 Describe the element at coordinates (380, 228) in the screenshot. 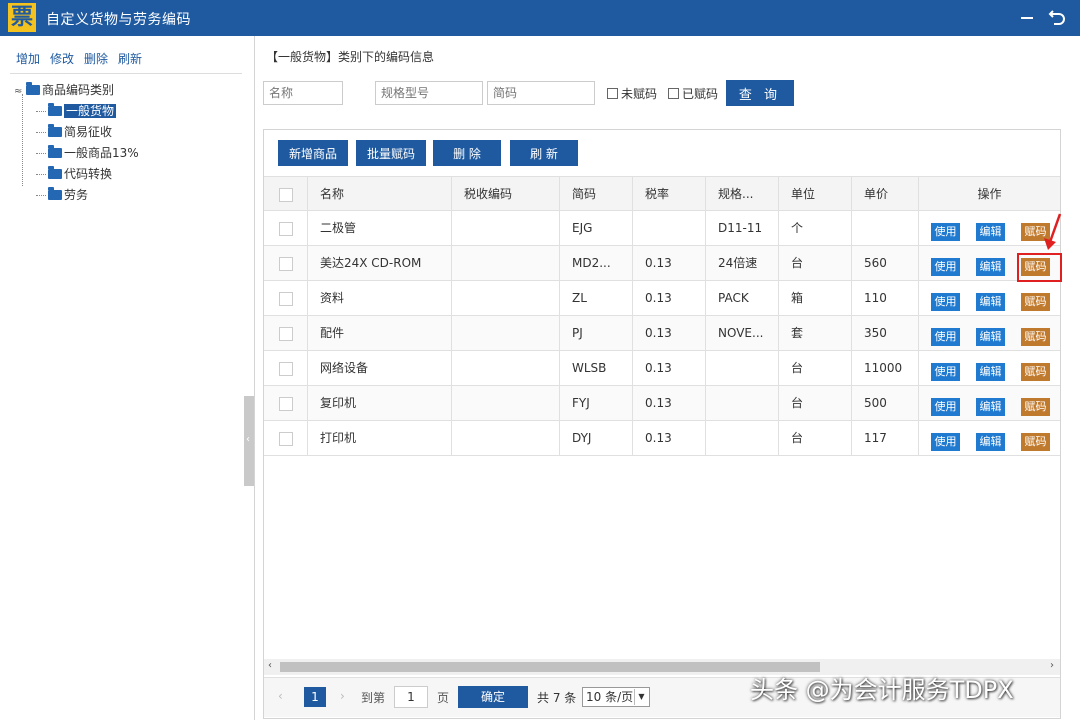

I see `cell-name: 二极管` at that location.